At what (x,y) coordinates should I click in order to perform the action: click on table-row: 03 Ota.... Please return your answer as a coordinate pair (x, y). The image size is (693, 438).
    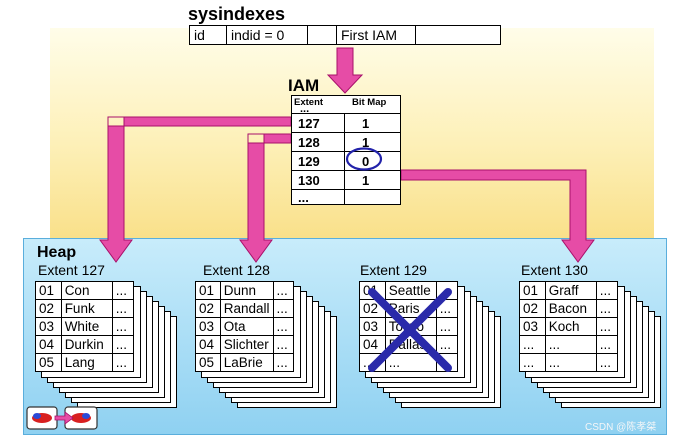
    Looking at the image, I should click on (244, 326).